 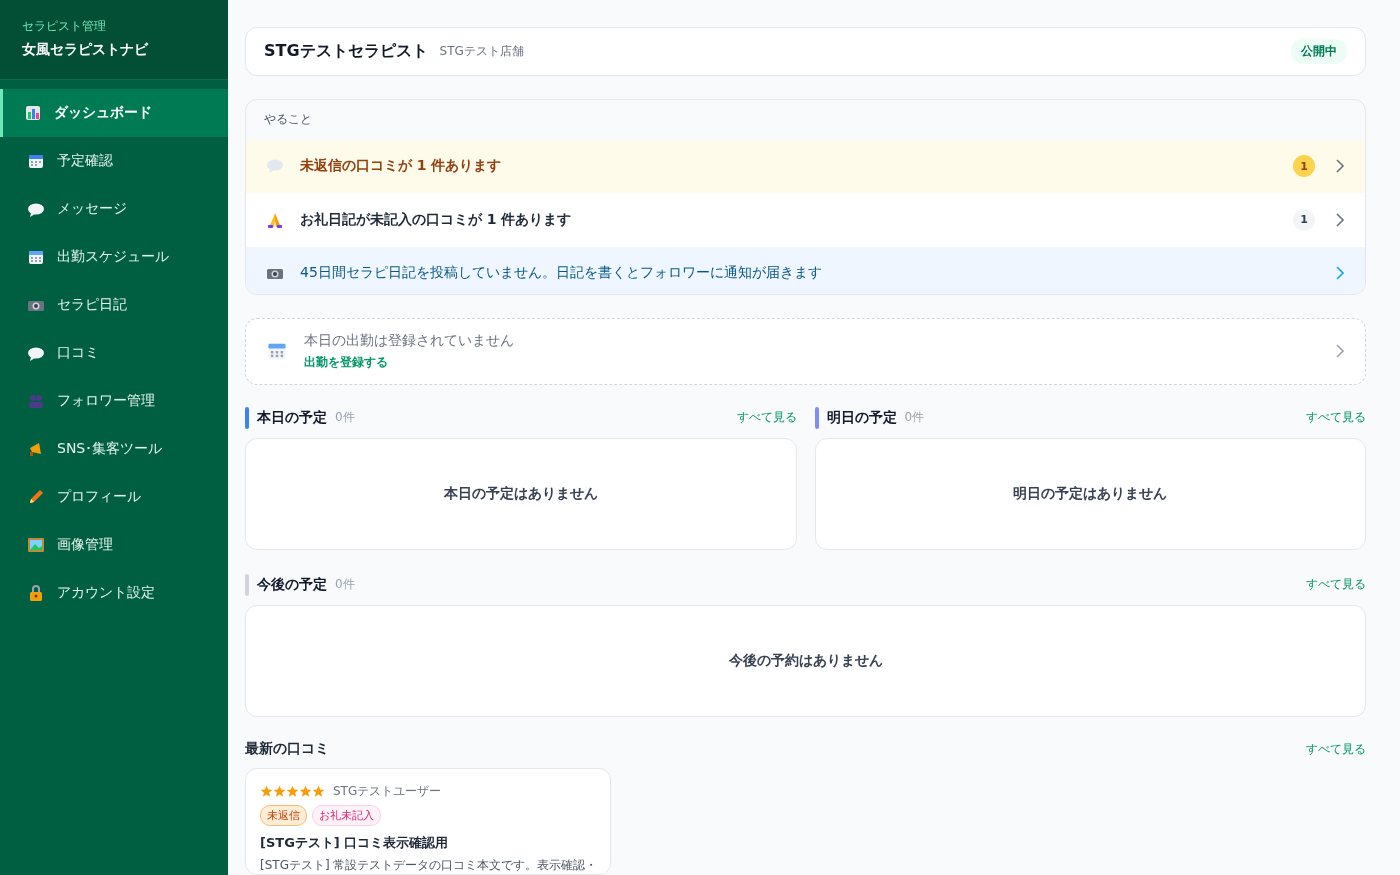 What do you see at coordinates (114, 113) in the screenshot?
I see `nav-item: ダッシュボード` at bounding box center [114, 113].